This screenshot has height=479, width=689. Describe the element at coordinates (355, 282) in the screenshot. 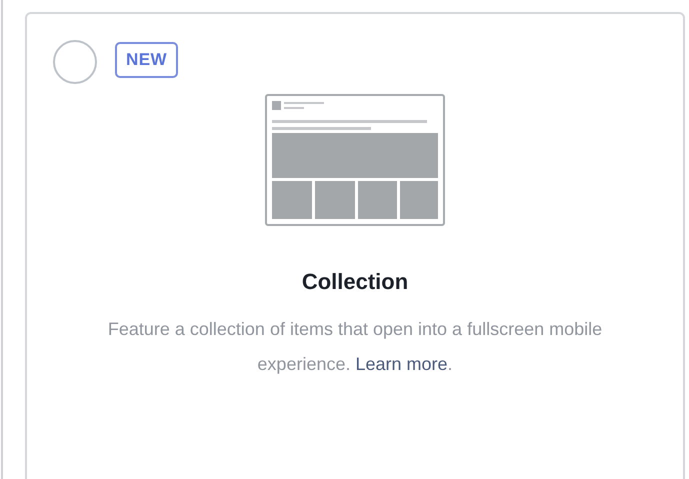

I see `option-title: Collection` at that location.